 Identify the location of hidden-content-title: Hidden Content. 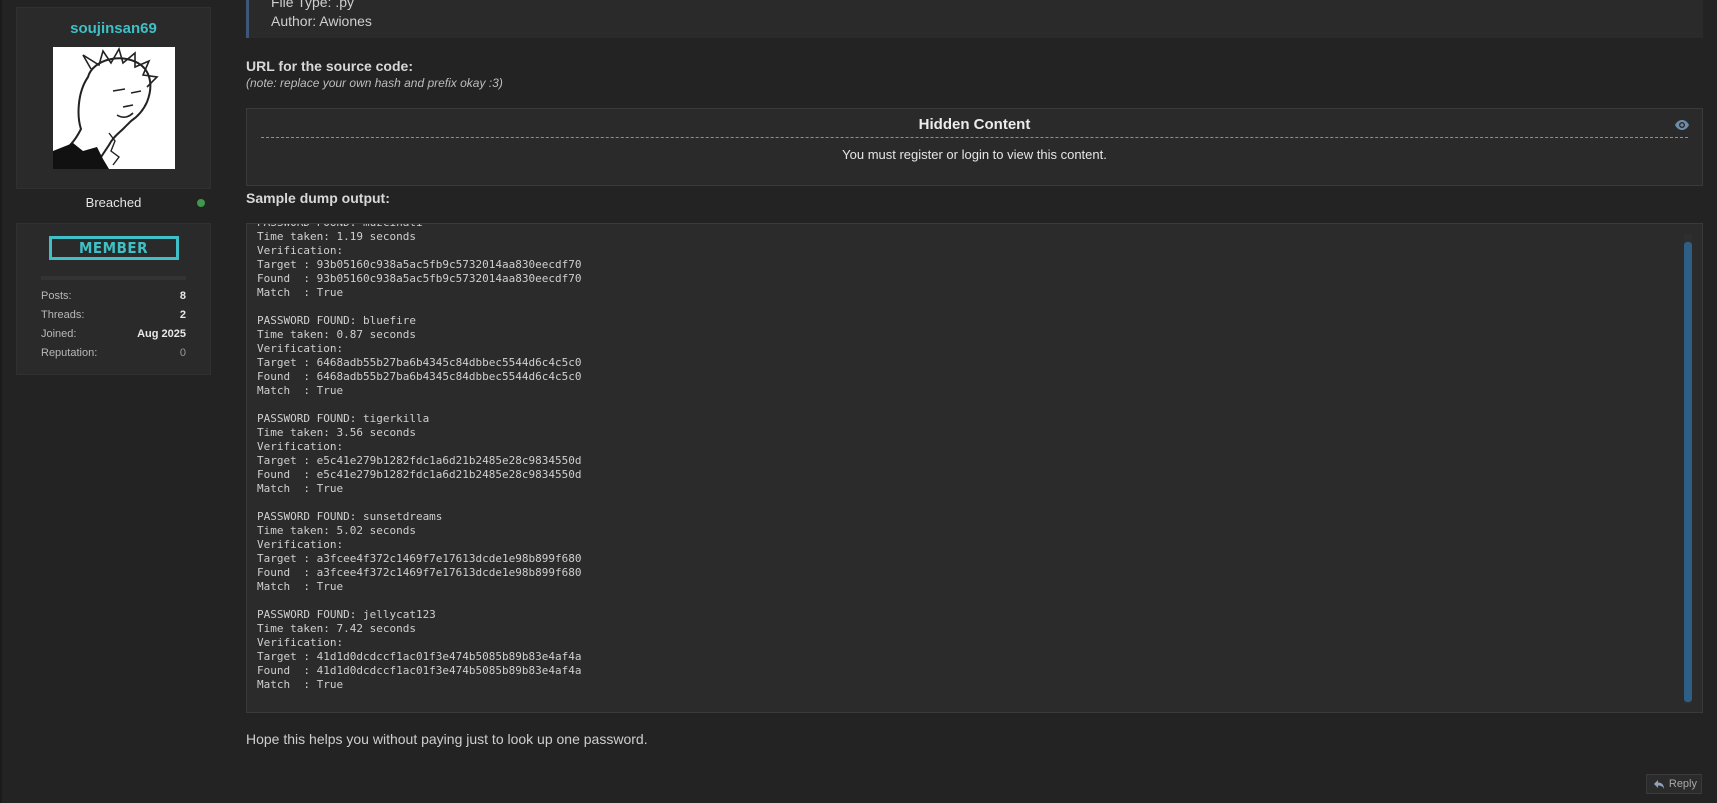
(974, 124).